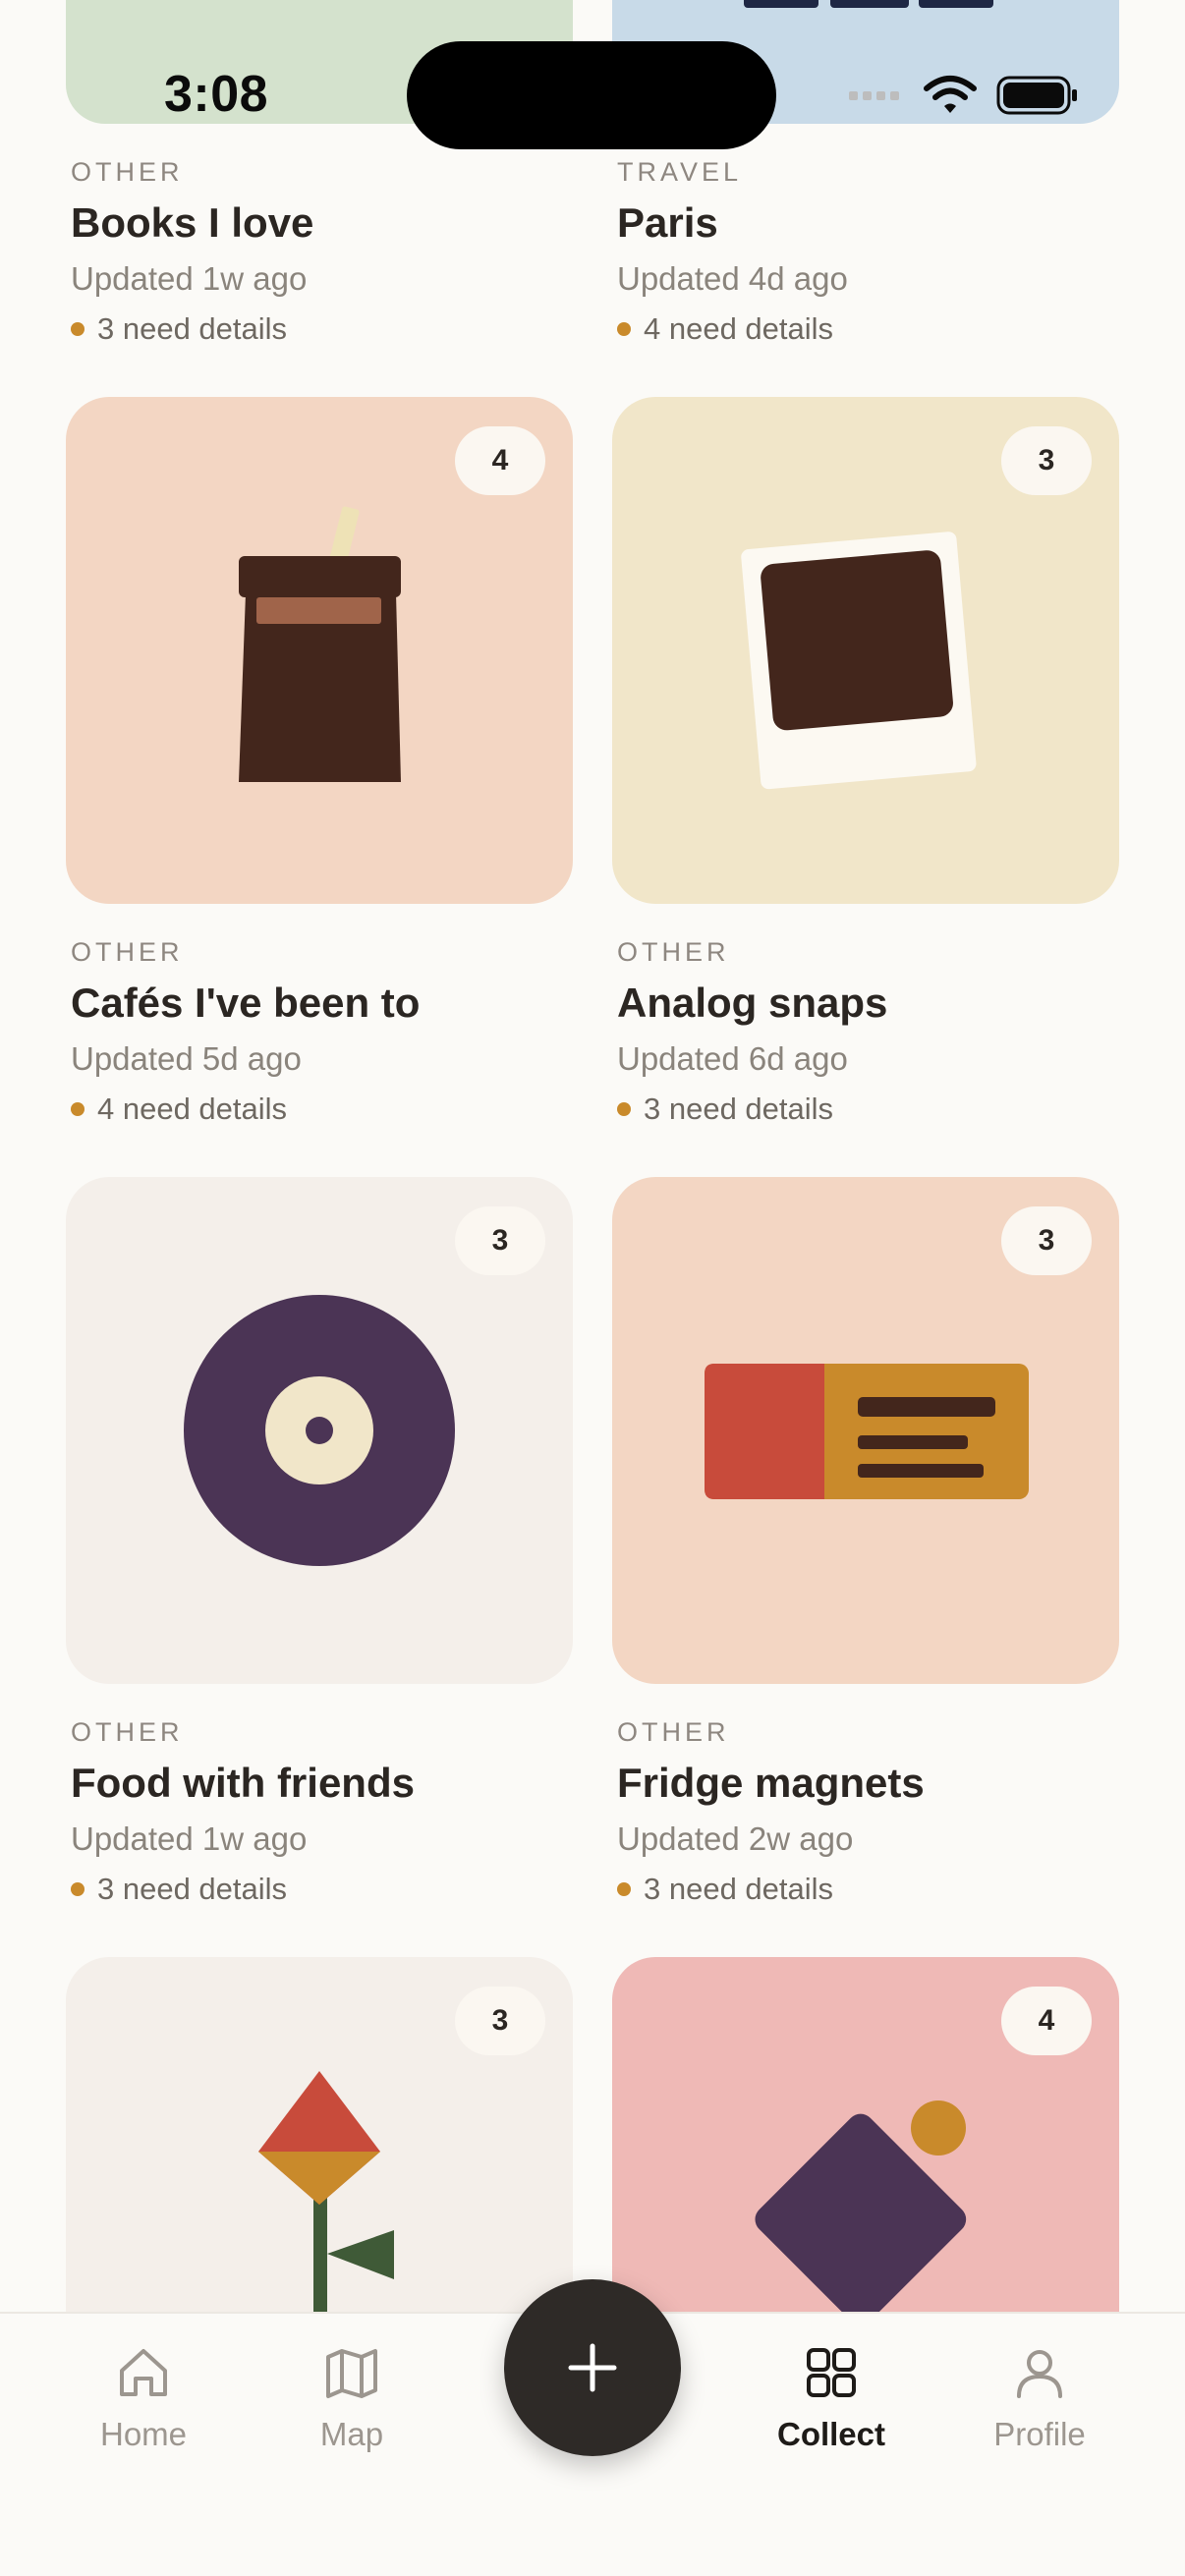 The height and width of the screenshot is (2576, 1185). Describe the element at coordinates (831, 2434) in the screenshot. I see `tab-label: Collect` at that location.